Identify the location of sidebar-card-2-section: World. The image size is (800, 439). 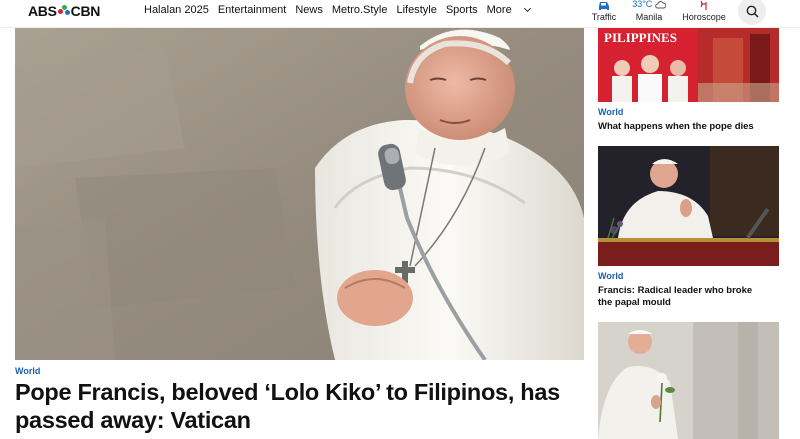
(610, 276).